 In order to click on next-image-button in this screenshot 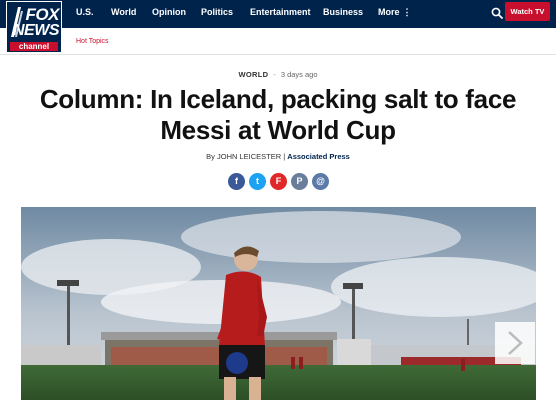, I will do `click(515, 343)`.